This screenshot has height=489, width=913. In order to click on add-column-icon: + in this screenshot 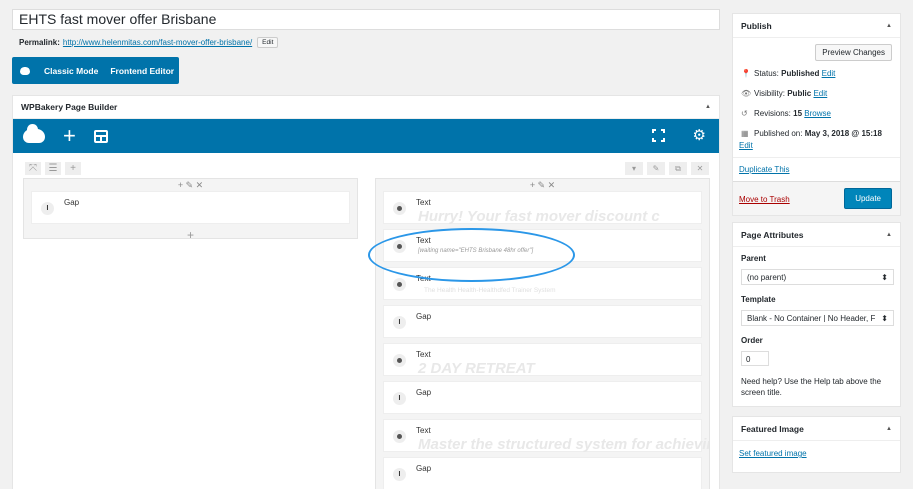, I will do `click(73, 168)`.